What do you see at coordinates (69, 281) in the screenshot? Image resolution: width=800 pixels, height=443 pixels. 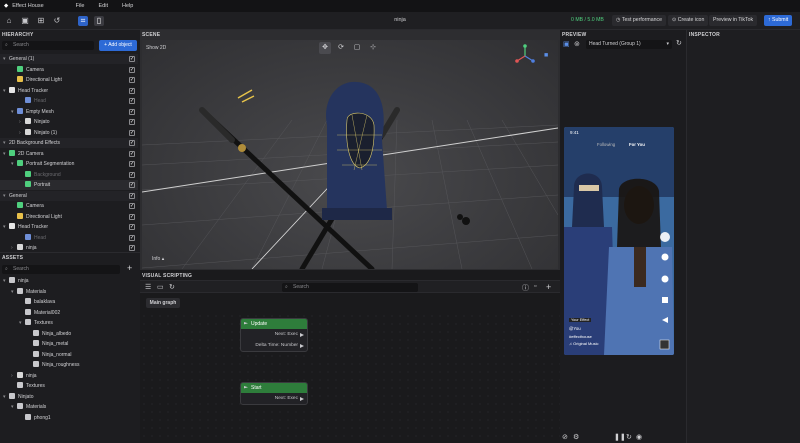 I see `assets-row: ▾ ninja` at bounding box center [69, 281].